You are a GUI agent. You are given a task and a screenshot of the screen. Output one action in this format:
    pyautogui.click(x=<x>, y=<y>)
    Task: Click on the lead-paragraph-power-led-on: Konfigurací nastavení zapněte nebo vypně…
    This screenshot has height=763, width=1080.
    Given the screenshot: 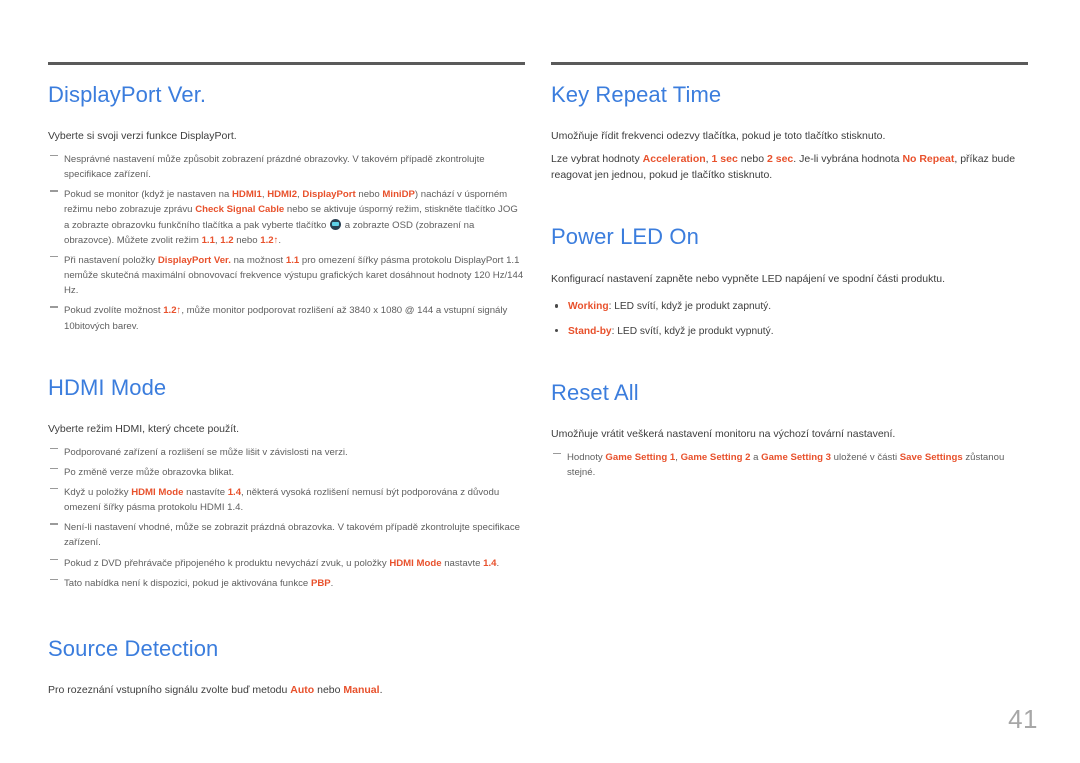 What is the action you would take?
    pyautogui.click(x=748, y=278)
    